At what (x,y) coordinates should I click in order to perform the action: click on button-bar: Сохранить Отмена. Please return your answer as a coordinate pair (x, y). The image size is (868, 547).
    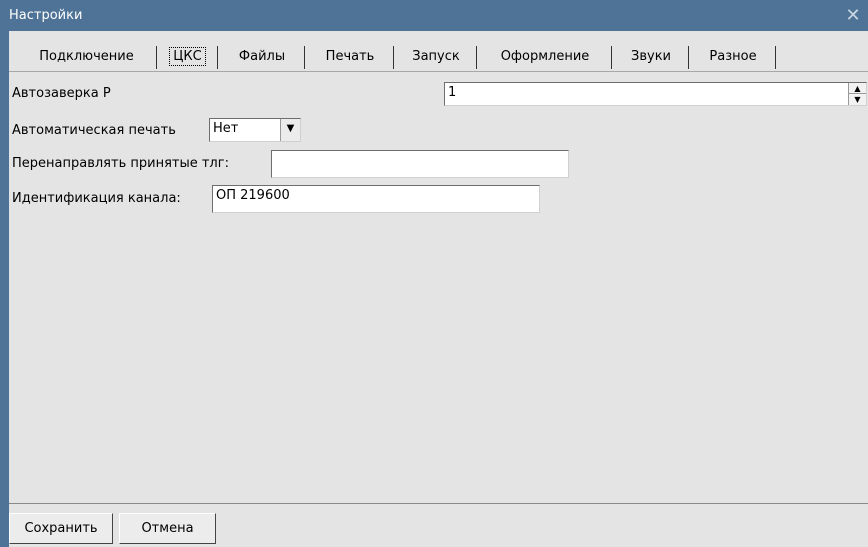
    Looking at the image, I should click on (438, 525).